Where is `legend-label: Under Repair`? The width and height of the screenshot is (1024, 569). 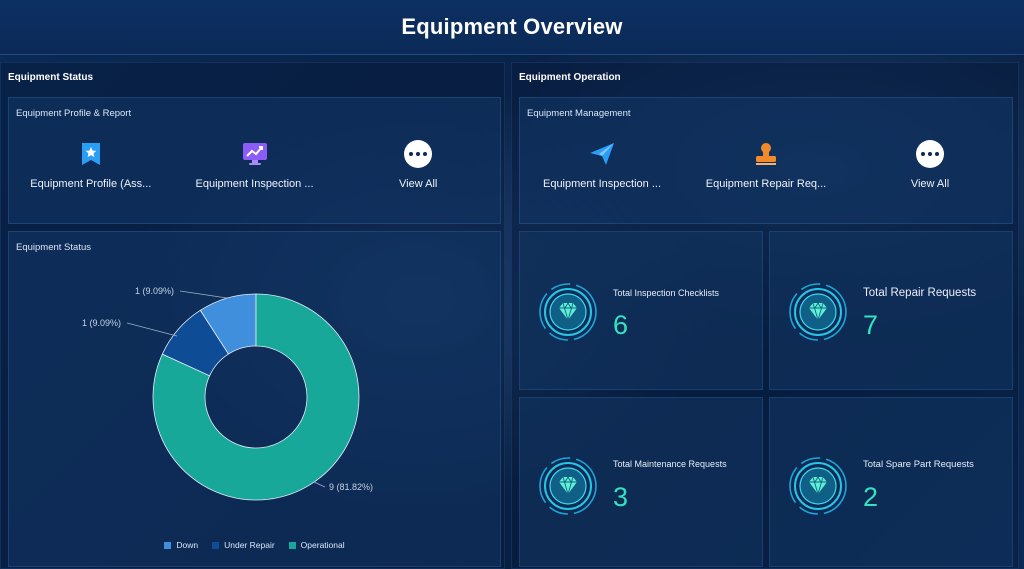 legend-label: Under Repair is located at coordinates (249, 545).